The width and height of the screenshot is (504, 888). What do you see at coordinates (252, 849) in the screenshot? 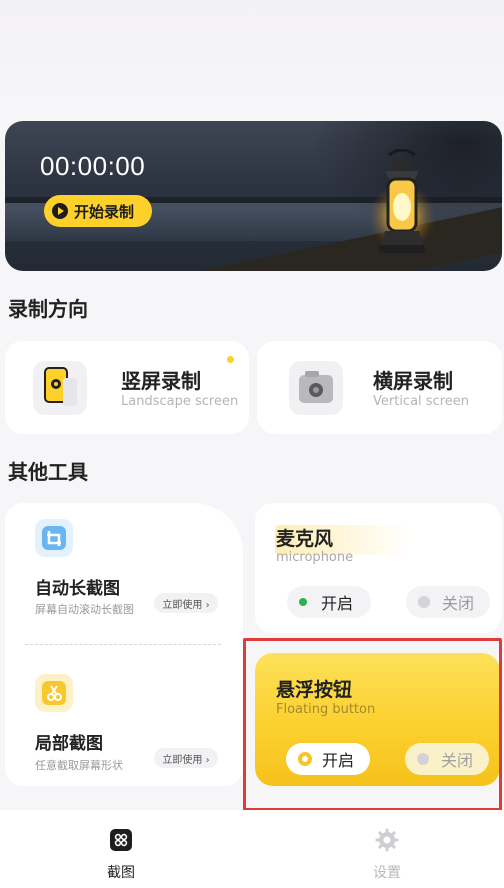
I see `bottom-nav: 截图 设置` at bounding box center [252, 849].